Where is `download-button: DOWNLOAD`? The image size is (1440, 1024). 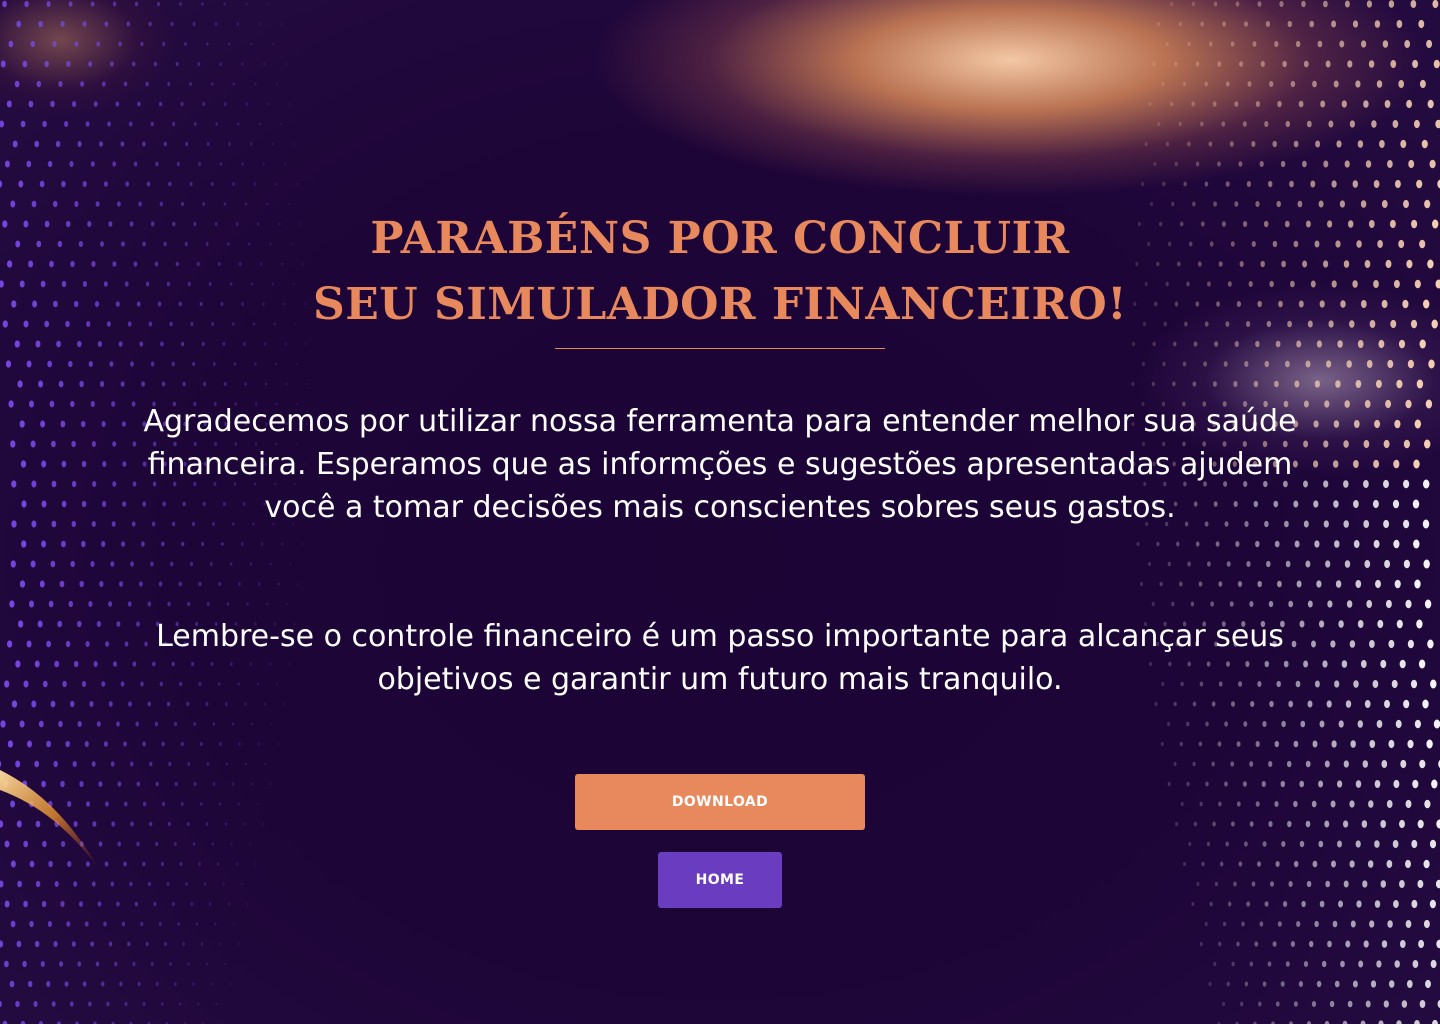 download-button: DOWNLOAD is located at coordinates (720, 802).